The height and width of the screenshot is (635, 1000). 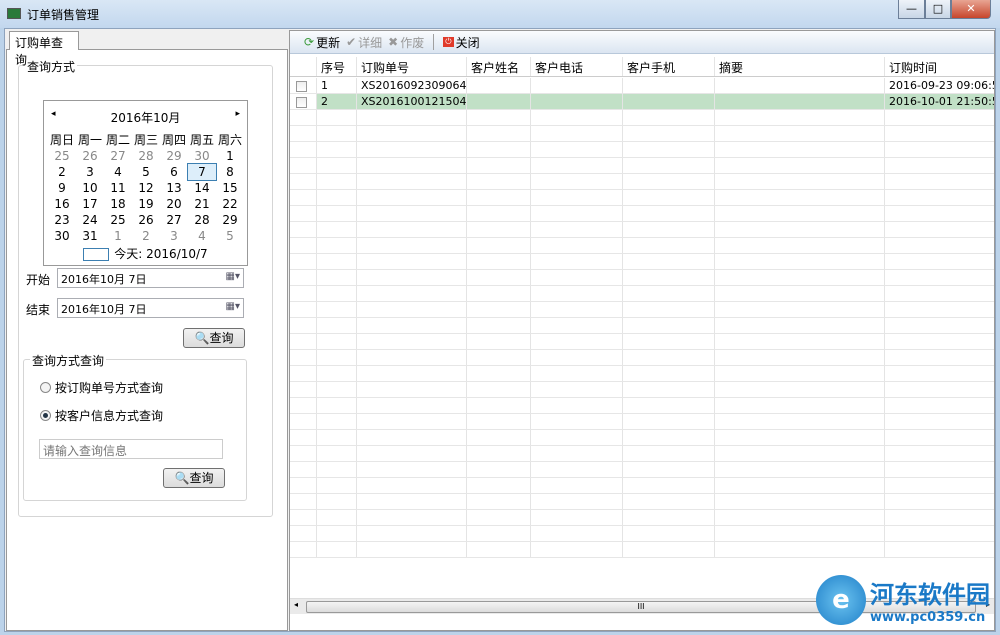 I want to click on calendar-day: 14, so click(x=202, y=188).